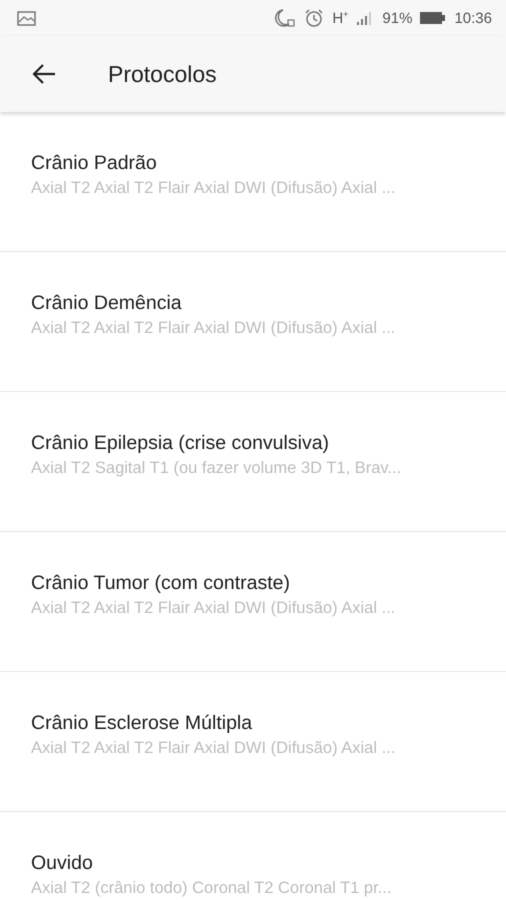 The image size is (506, 900). Describe the element at coordinates (397, 18) in the screenshot. I see `battery-percent: 91%` at that location.